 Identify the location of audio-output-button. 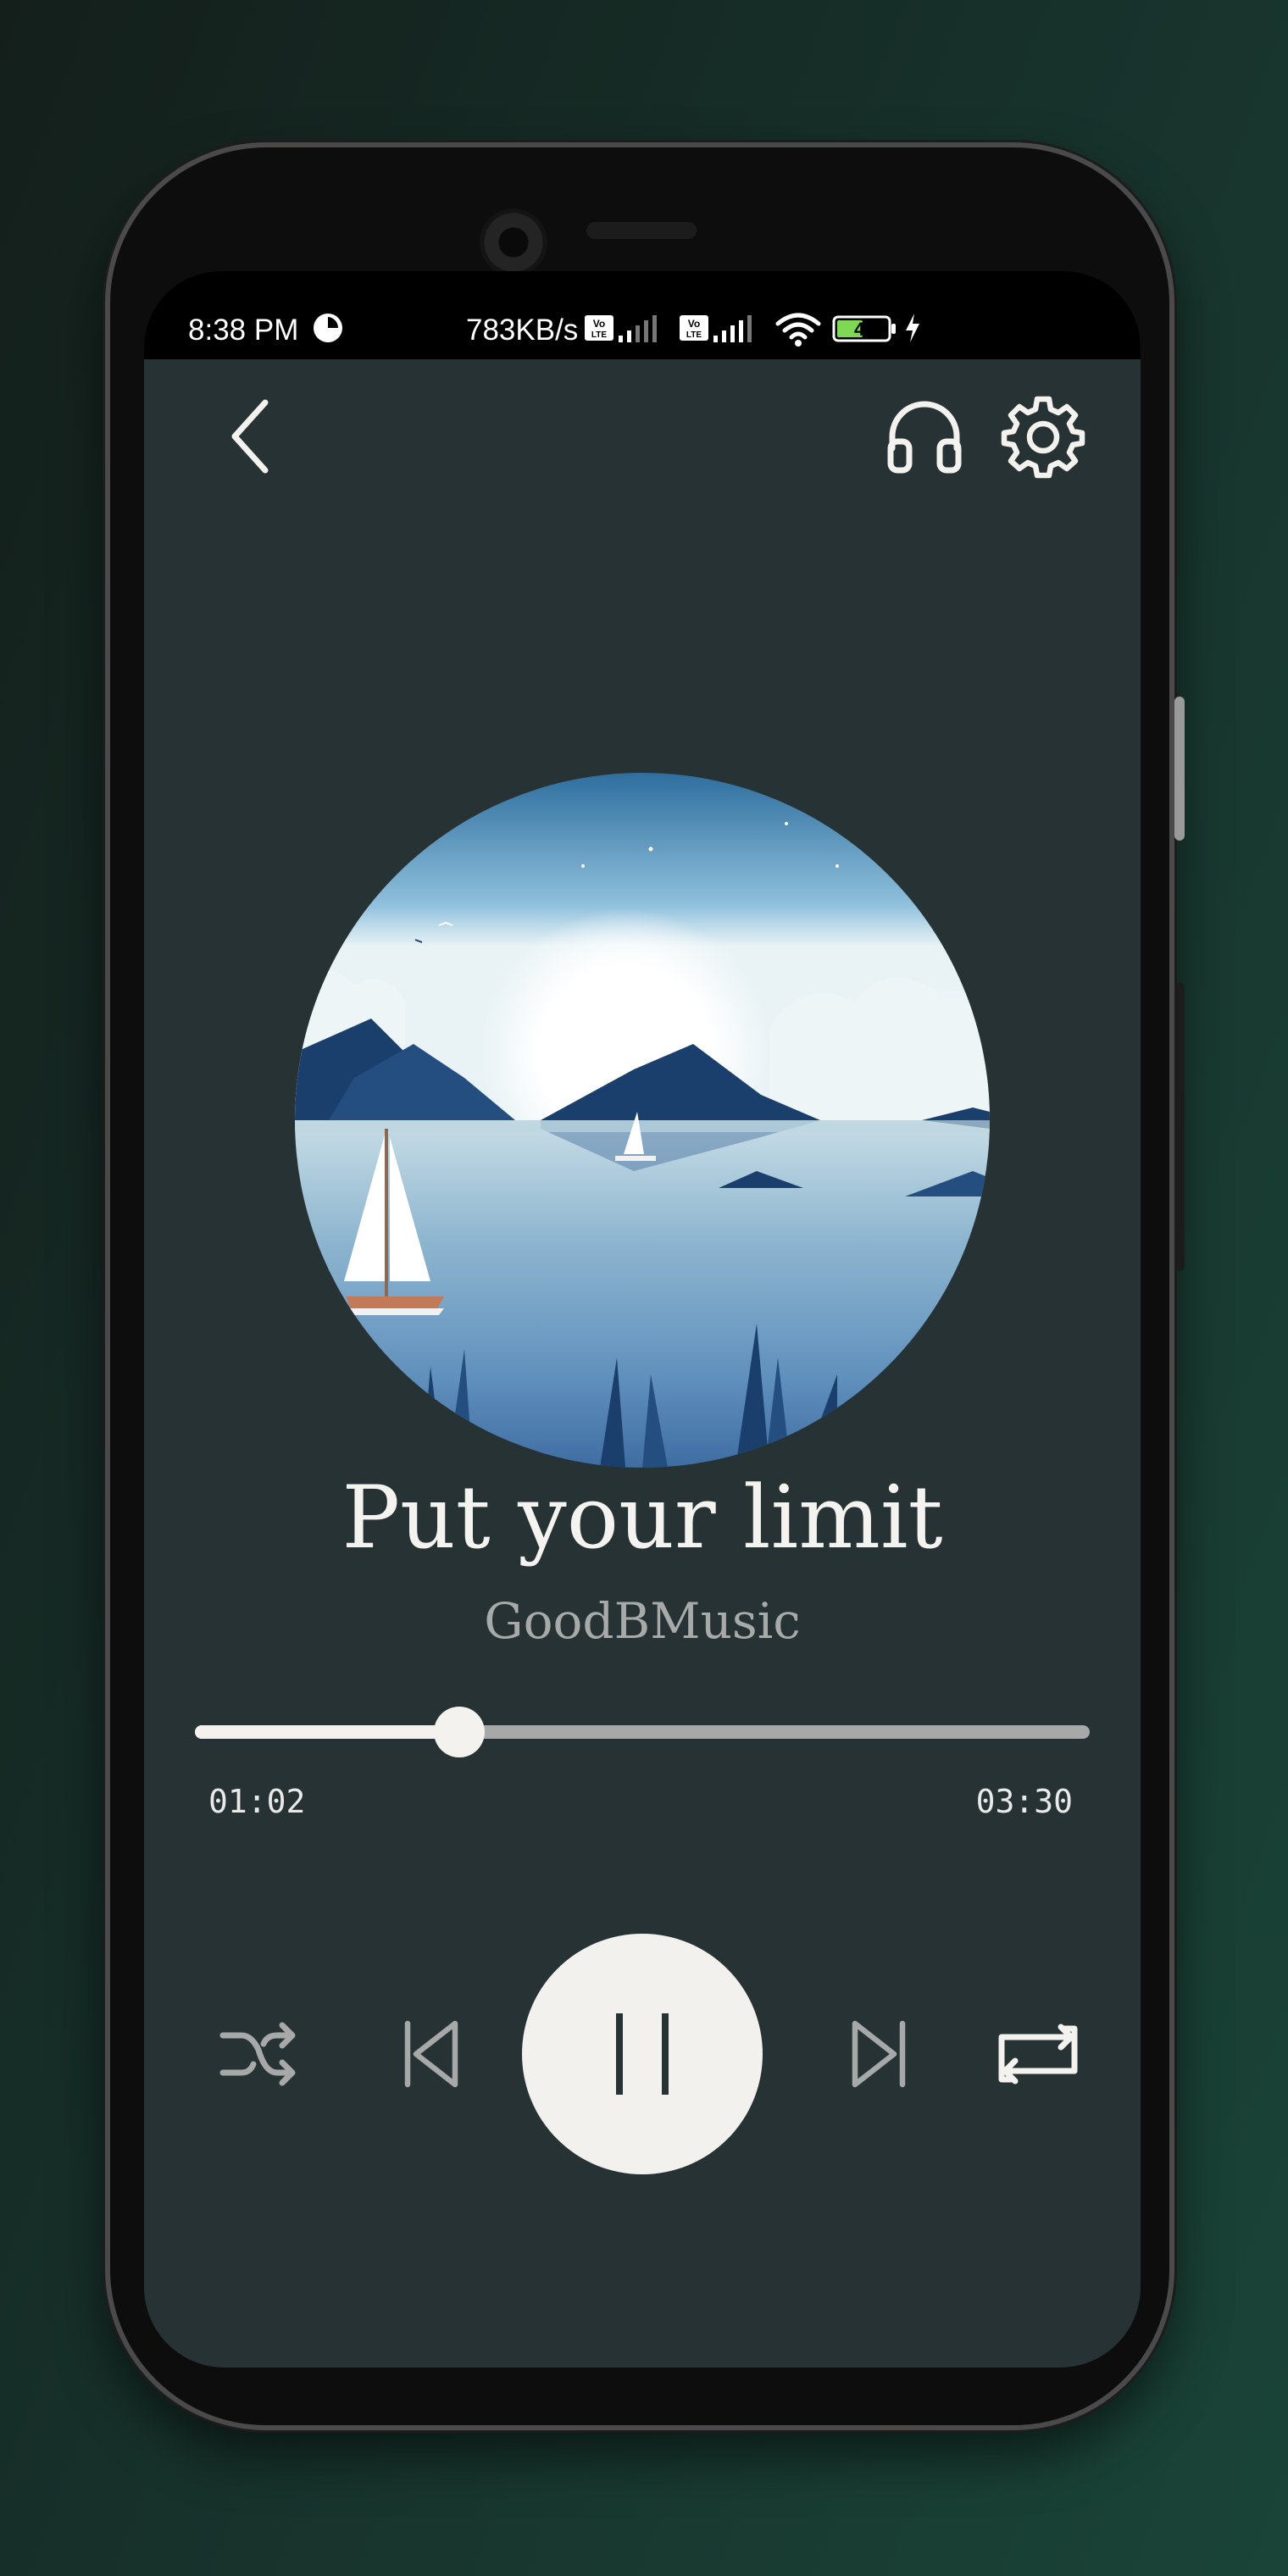
(924, 436).